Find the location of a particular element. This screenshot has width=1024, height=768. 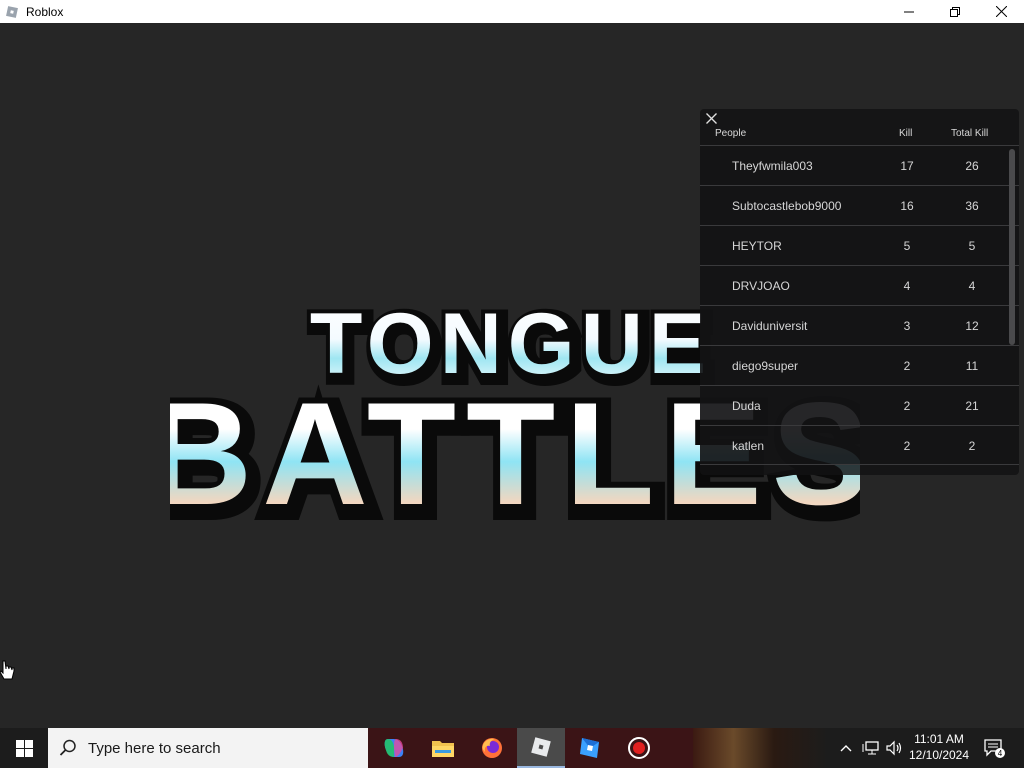

player-total-kill: 5 is located at coordinates (972, 246).